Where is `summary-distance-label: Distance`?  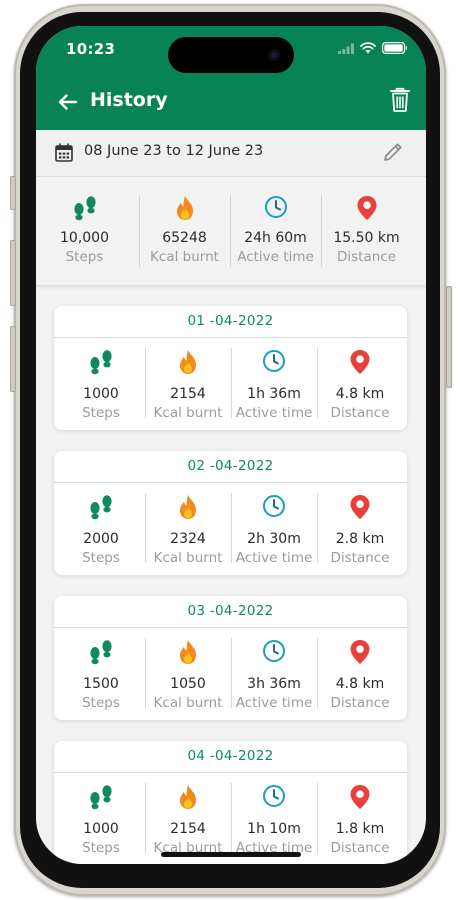 summary-distance-label: Distance is located at coordinates (366, 257).